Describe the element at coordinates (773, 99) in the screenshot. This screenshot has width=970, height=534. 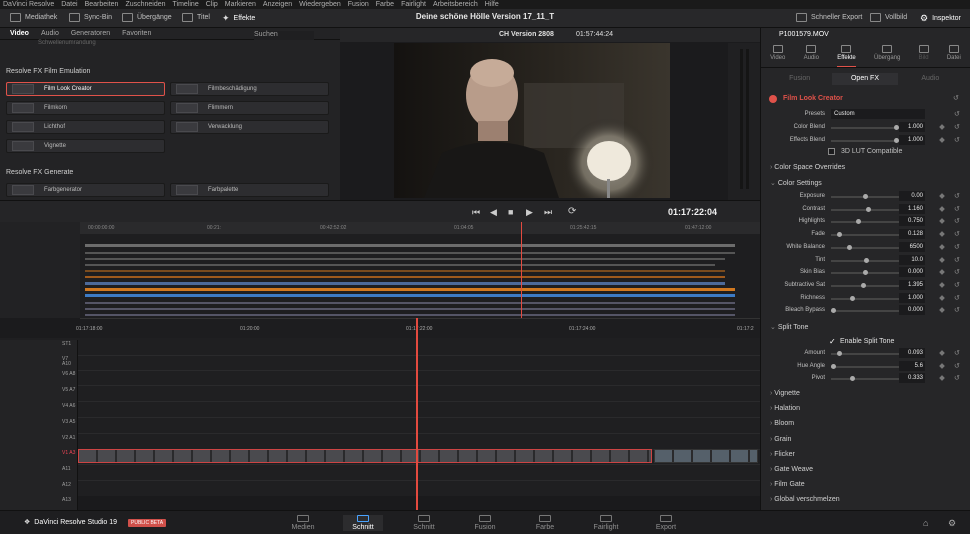
I see `effect-enable-toggle` at that location.